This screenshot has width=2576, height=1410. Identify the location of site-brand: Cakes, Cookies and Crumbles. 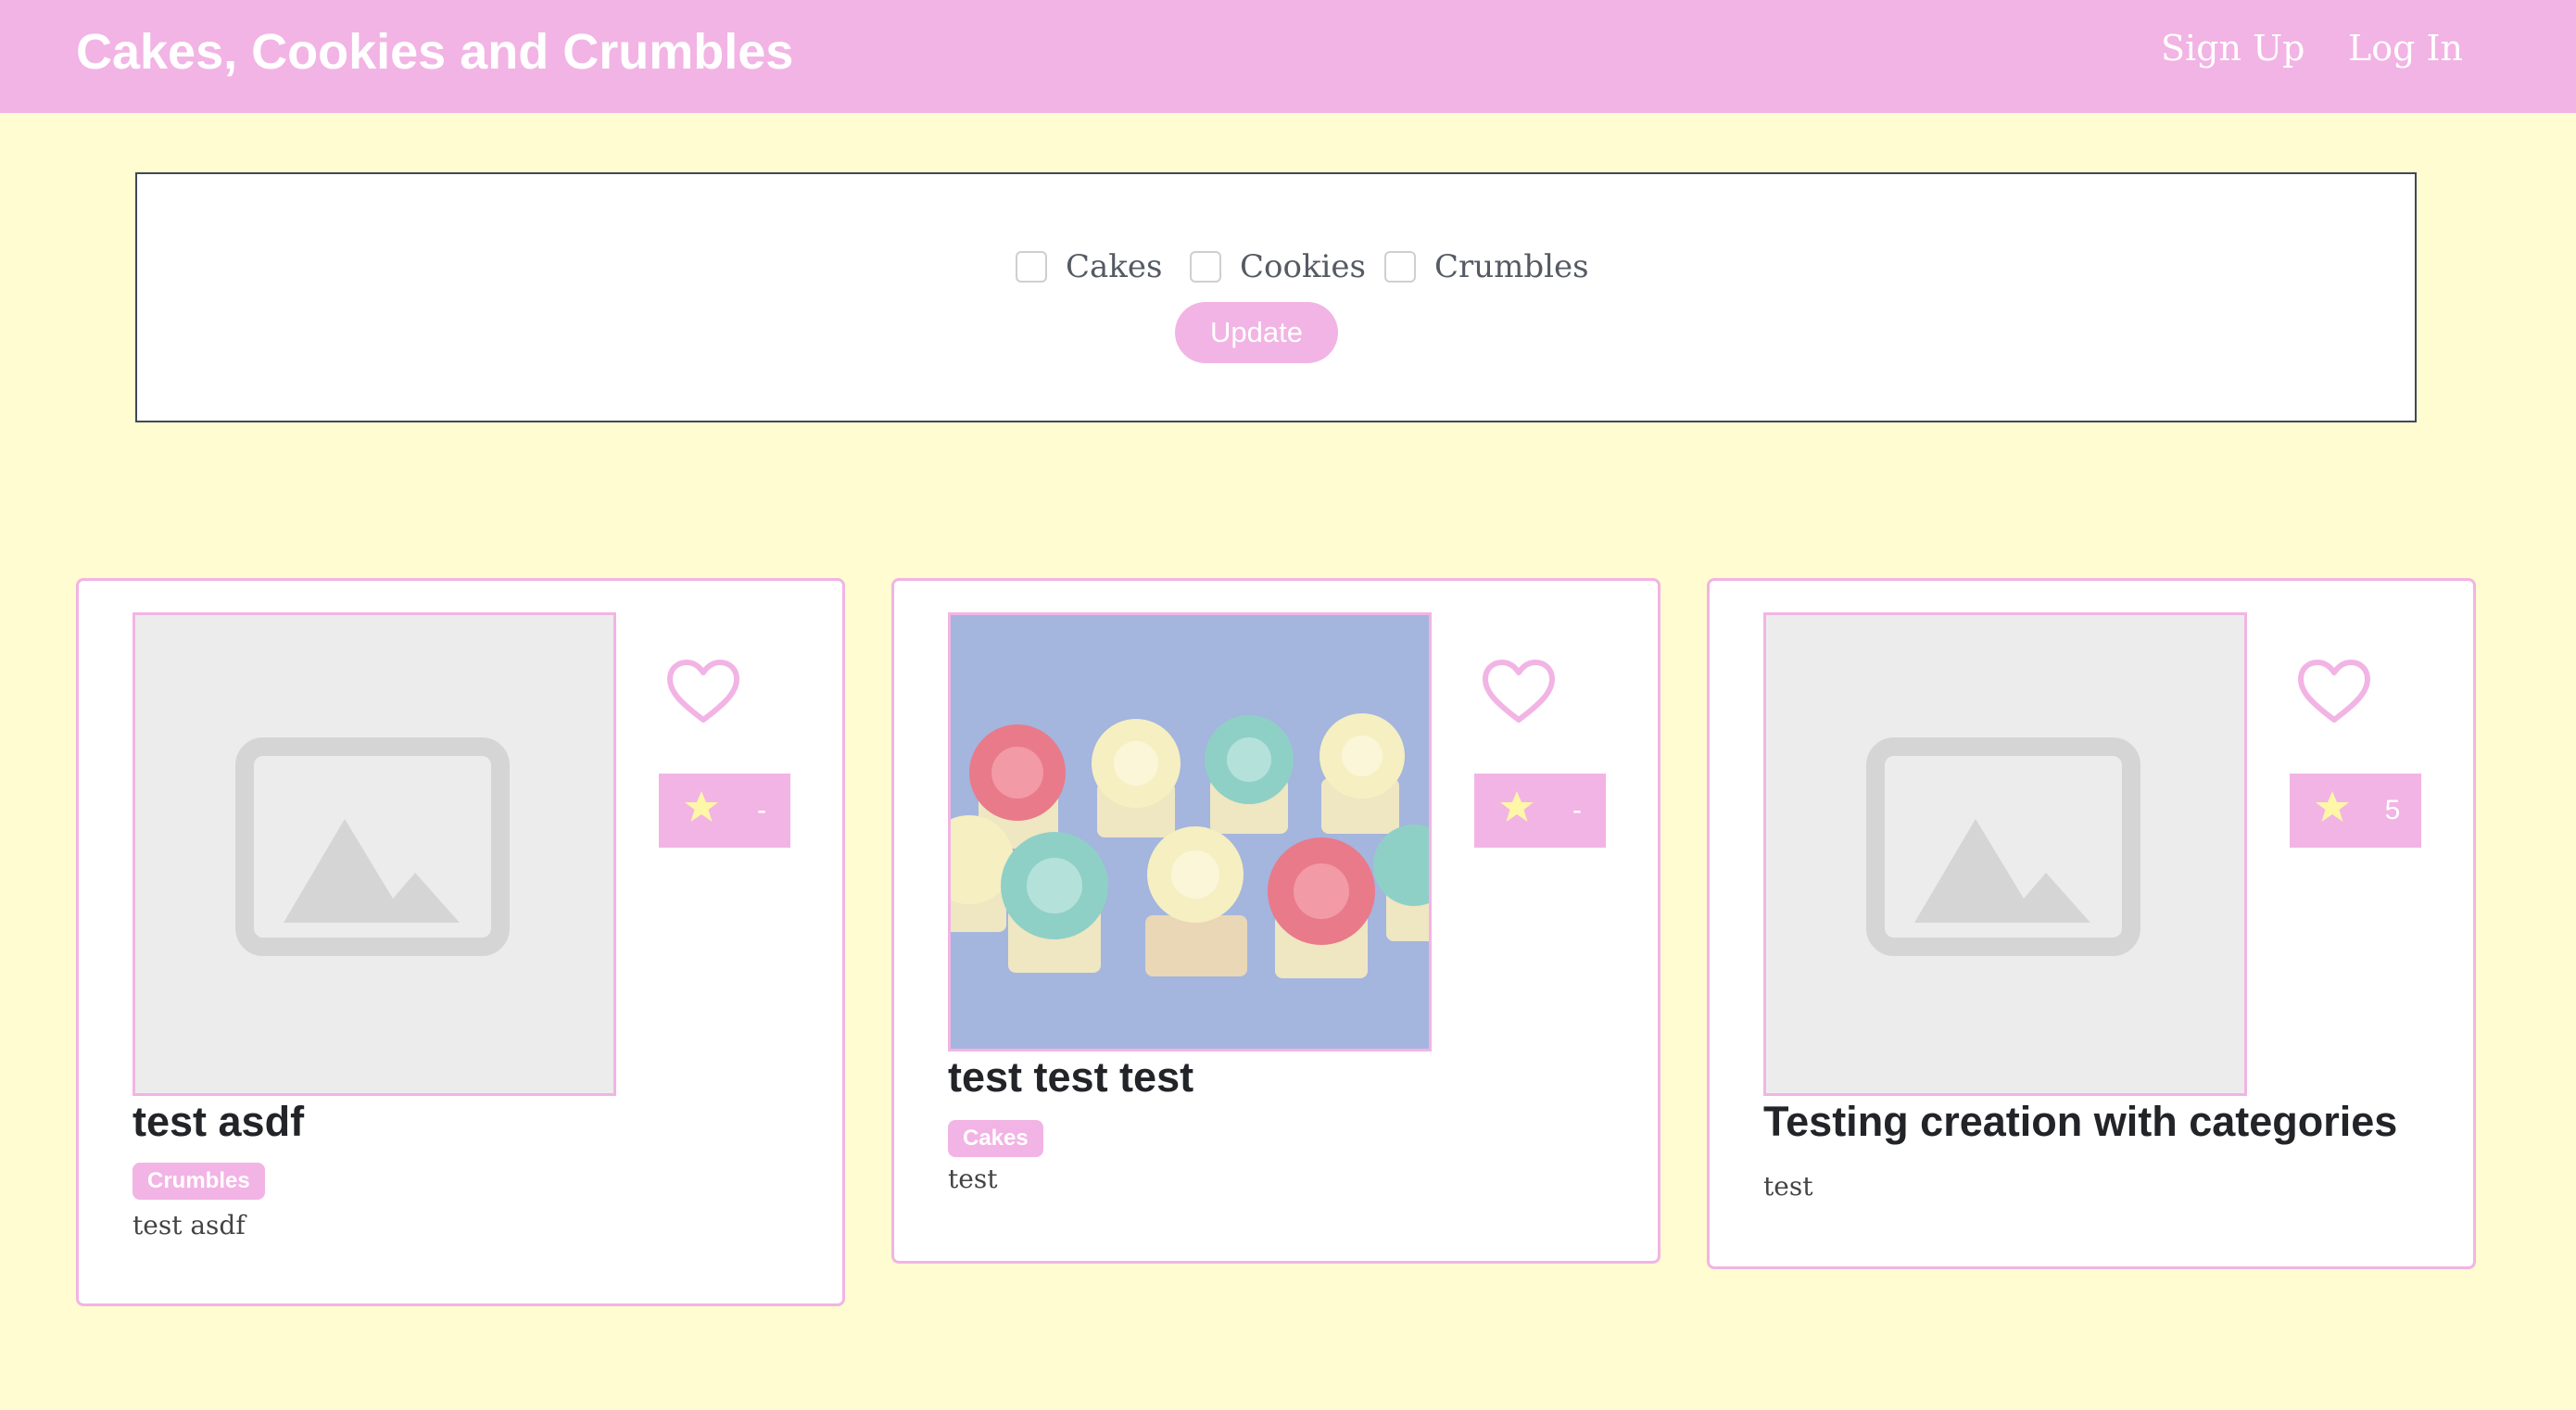
(434, 52).